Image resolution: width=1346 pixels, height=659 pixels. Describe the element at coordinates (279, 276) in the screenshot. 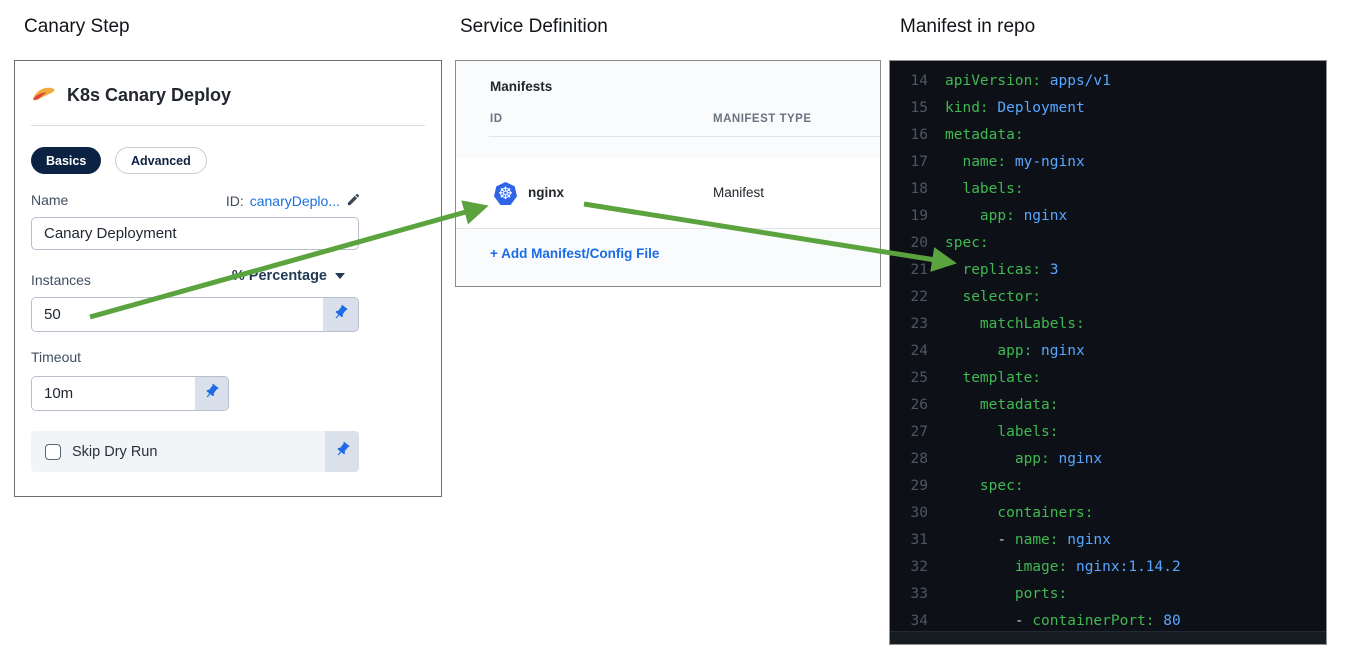

I see `unit-select-value: % Percentage` at that location.